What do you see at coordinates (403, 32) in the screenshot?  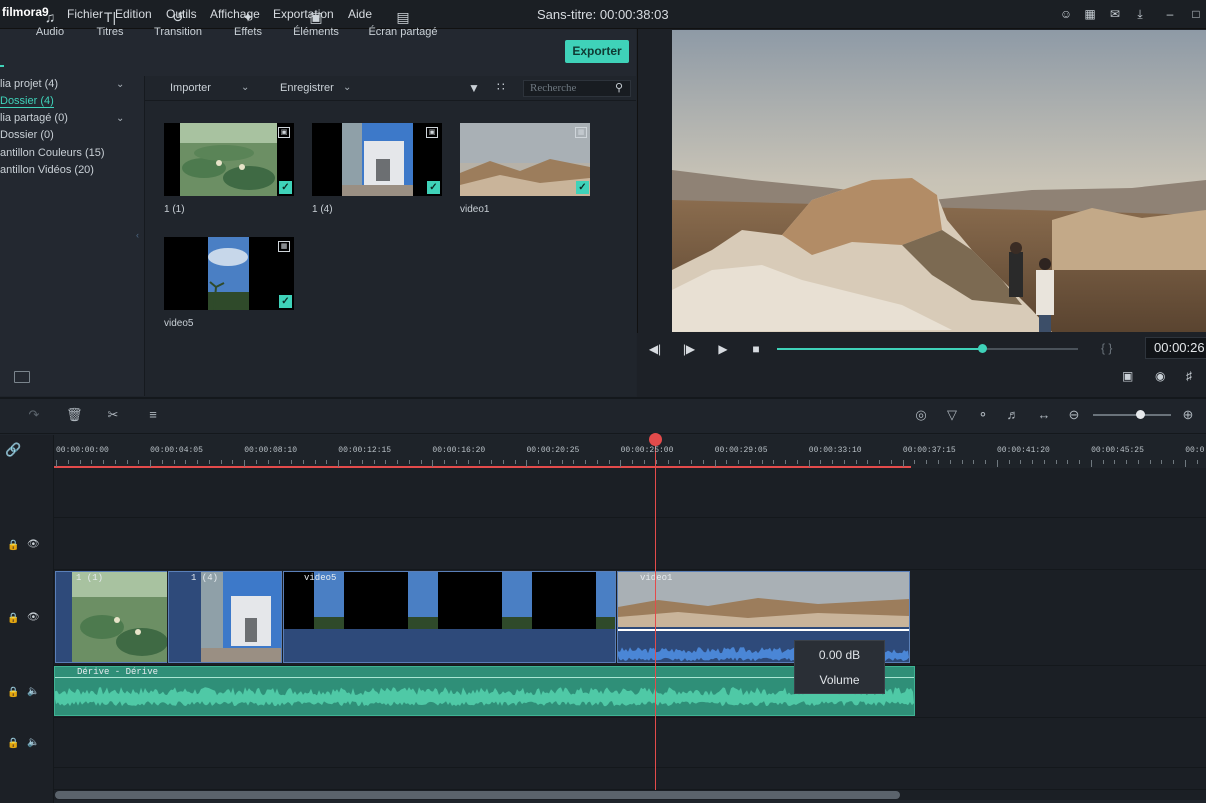 I see `tab-ecran-partage-label: Écran partagé` at bounding box center [403, 32].